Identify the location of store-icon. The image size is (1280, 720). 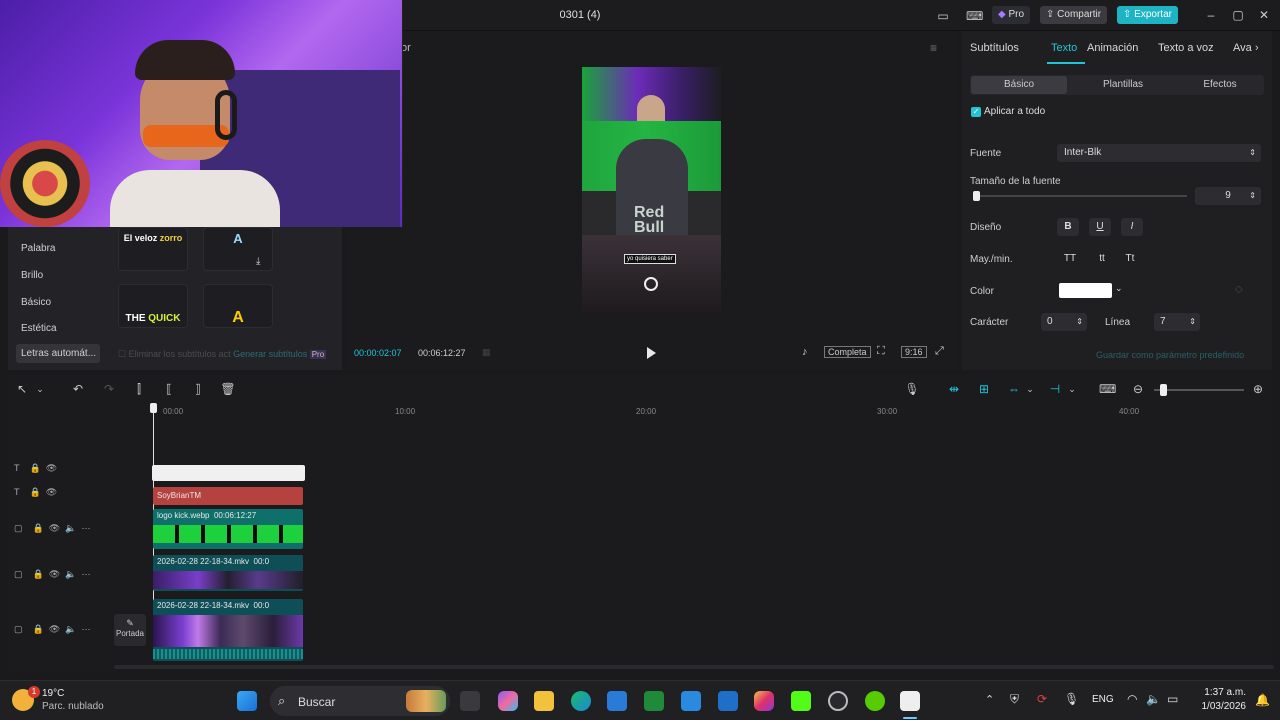
(617, 701).